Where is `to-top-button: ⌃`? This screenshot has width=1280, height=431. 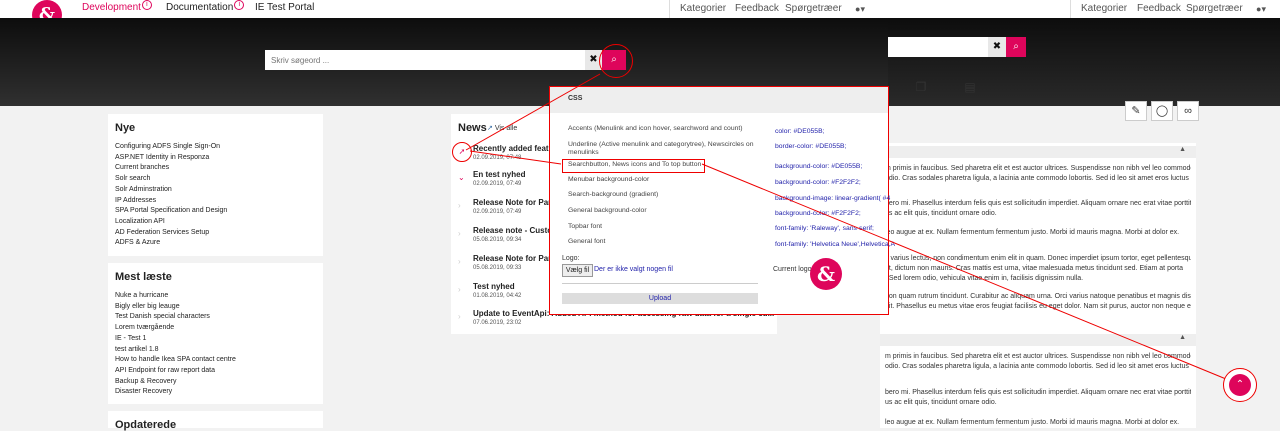 to-top-button: ⌃ is located at coordinates (1240, 385).